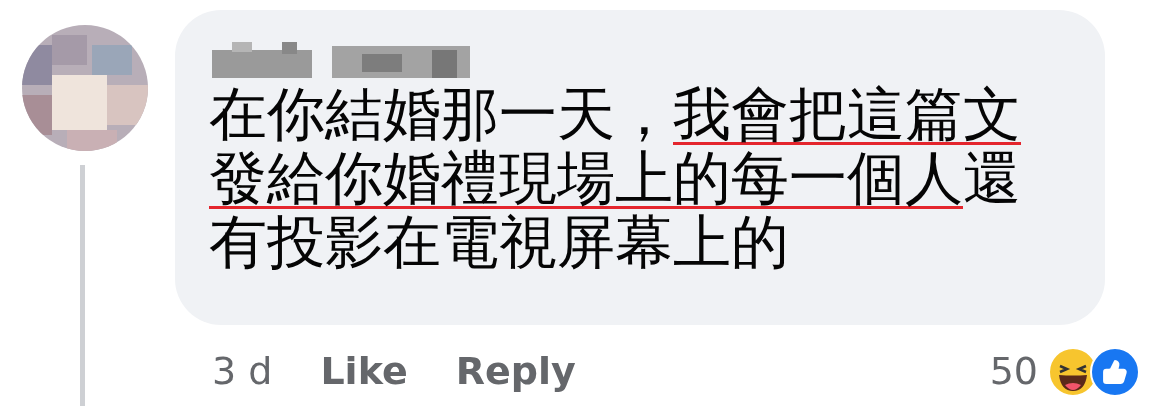 The image size is (1170, 406). What do you see at coordinates (364, 371) in the screenshot?
I see `like-link: Like` at bounding box center [364, 371].